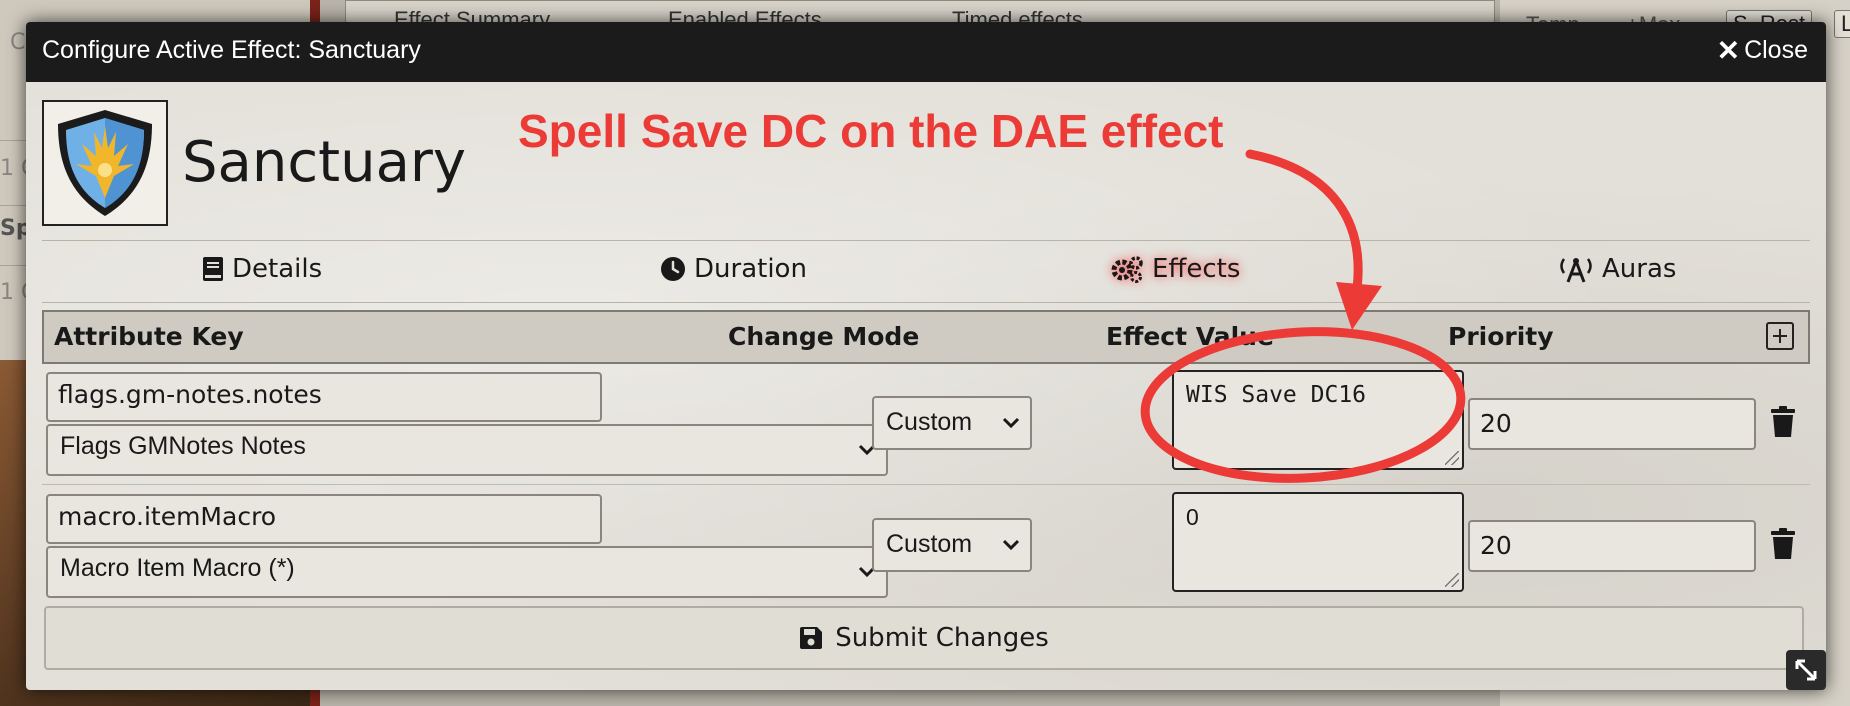  What do you see at coordinates (1576, 270) in the screenshot?
I see `broadcast-icon` at bounding box center [1576, 270].